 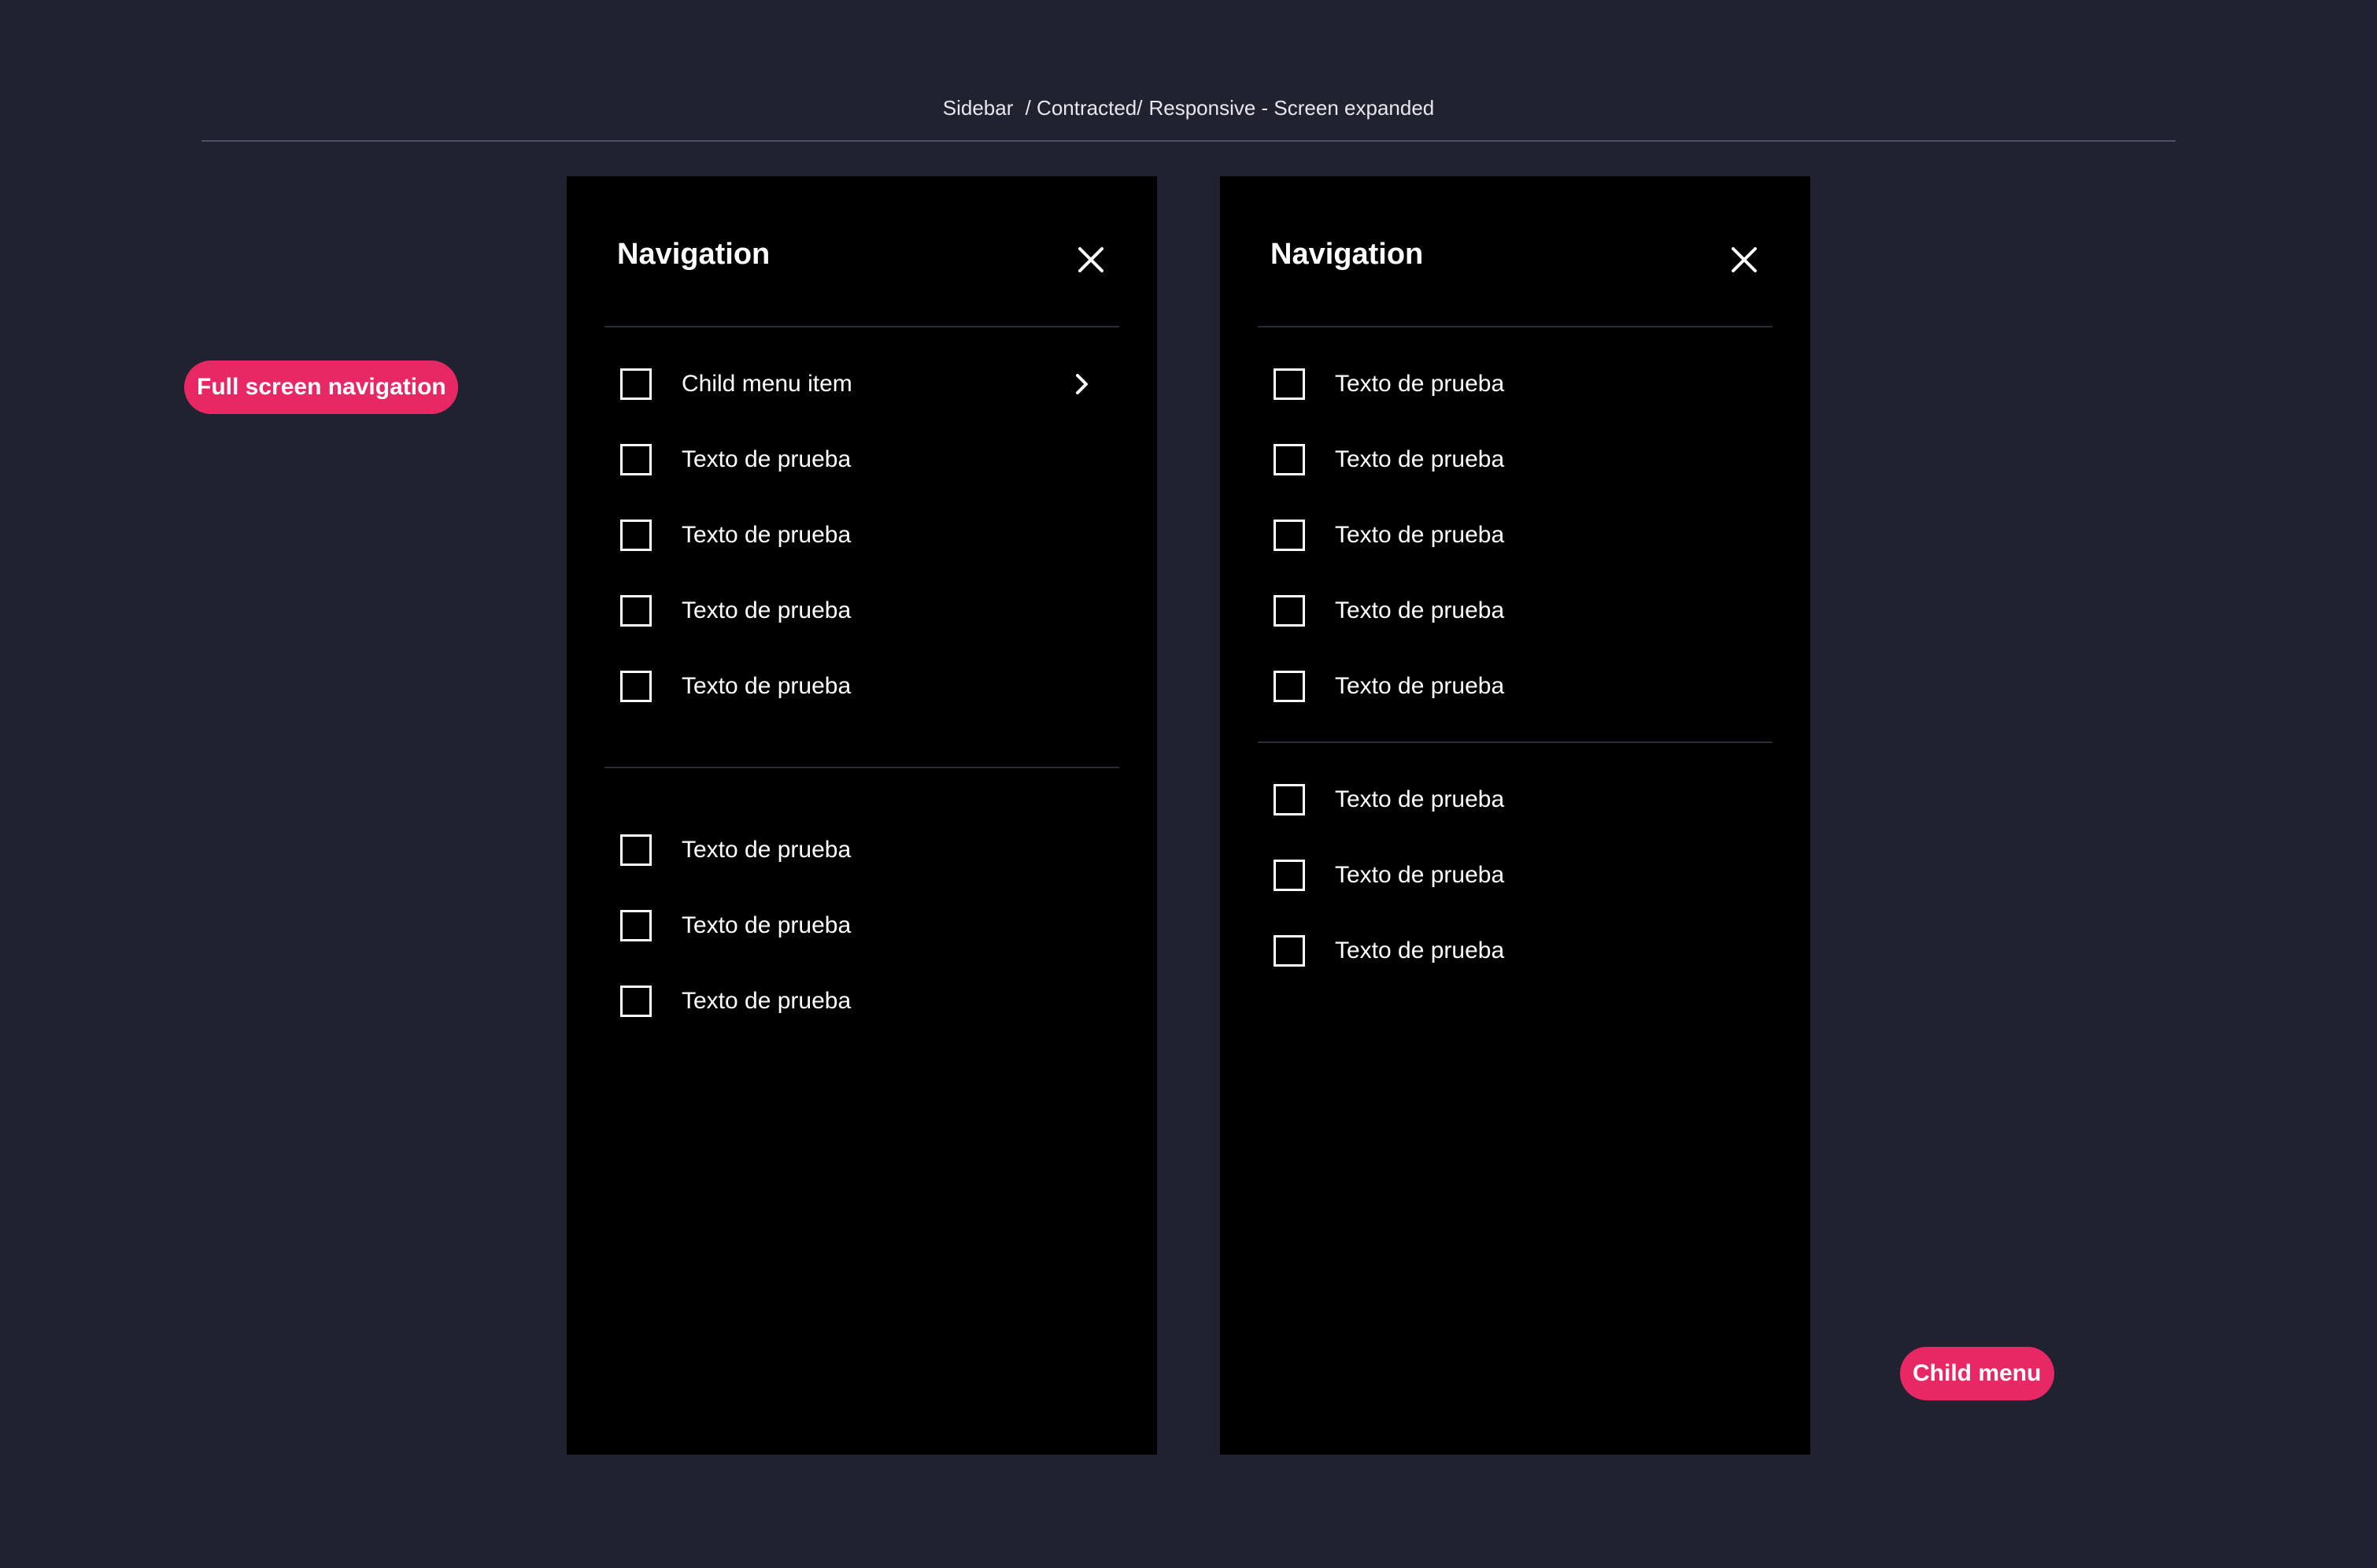 What do you see at coordinates (1188, 141) in the screenshot?
I see `header-divider` at bounding box center [1188, 141].